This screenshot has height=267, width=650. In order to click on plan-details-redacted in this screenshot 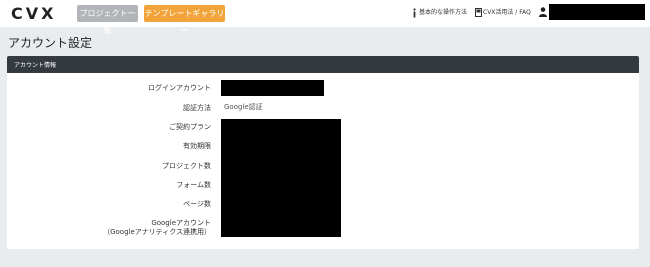, I will do `click(281, 178)`.